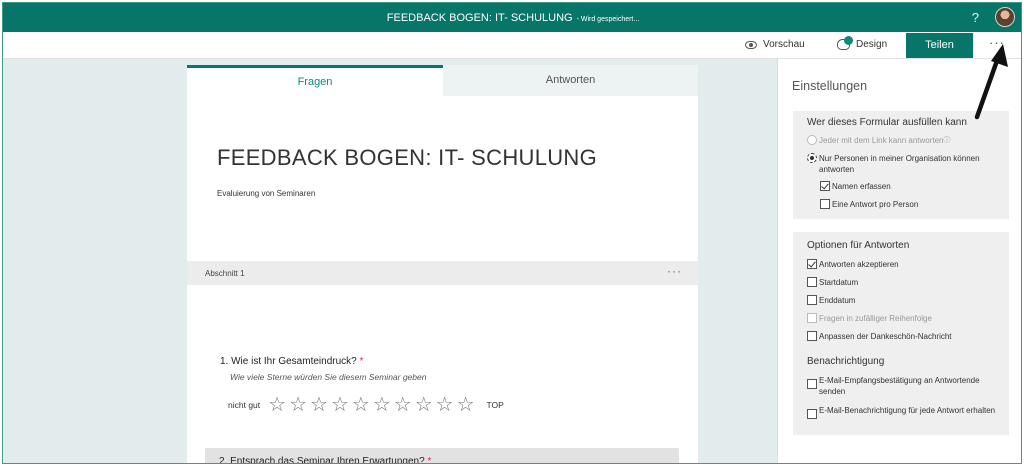 The height and width of the screenshot is (466, 1024). I want to click on radio-anyone-with-link: Jeder mit dem Link kann antworten ⓘ, so click(907, 140).